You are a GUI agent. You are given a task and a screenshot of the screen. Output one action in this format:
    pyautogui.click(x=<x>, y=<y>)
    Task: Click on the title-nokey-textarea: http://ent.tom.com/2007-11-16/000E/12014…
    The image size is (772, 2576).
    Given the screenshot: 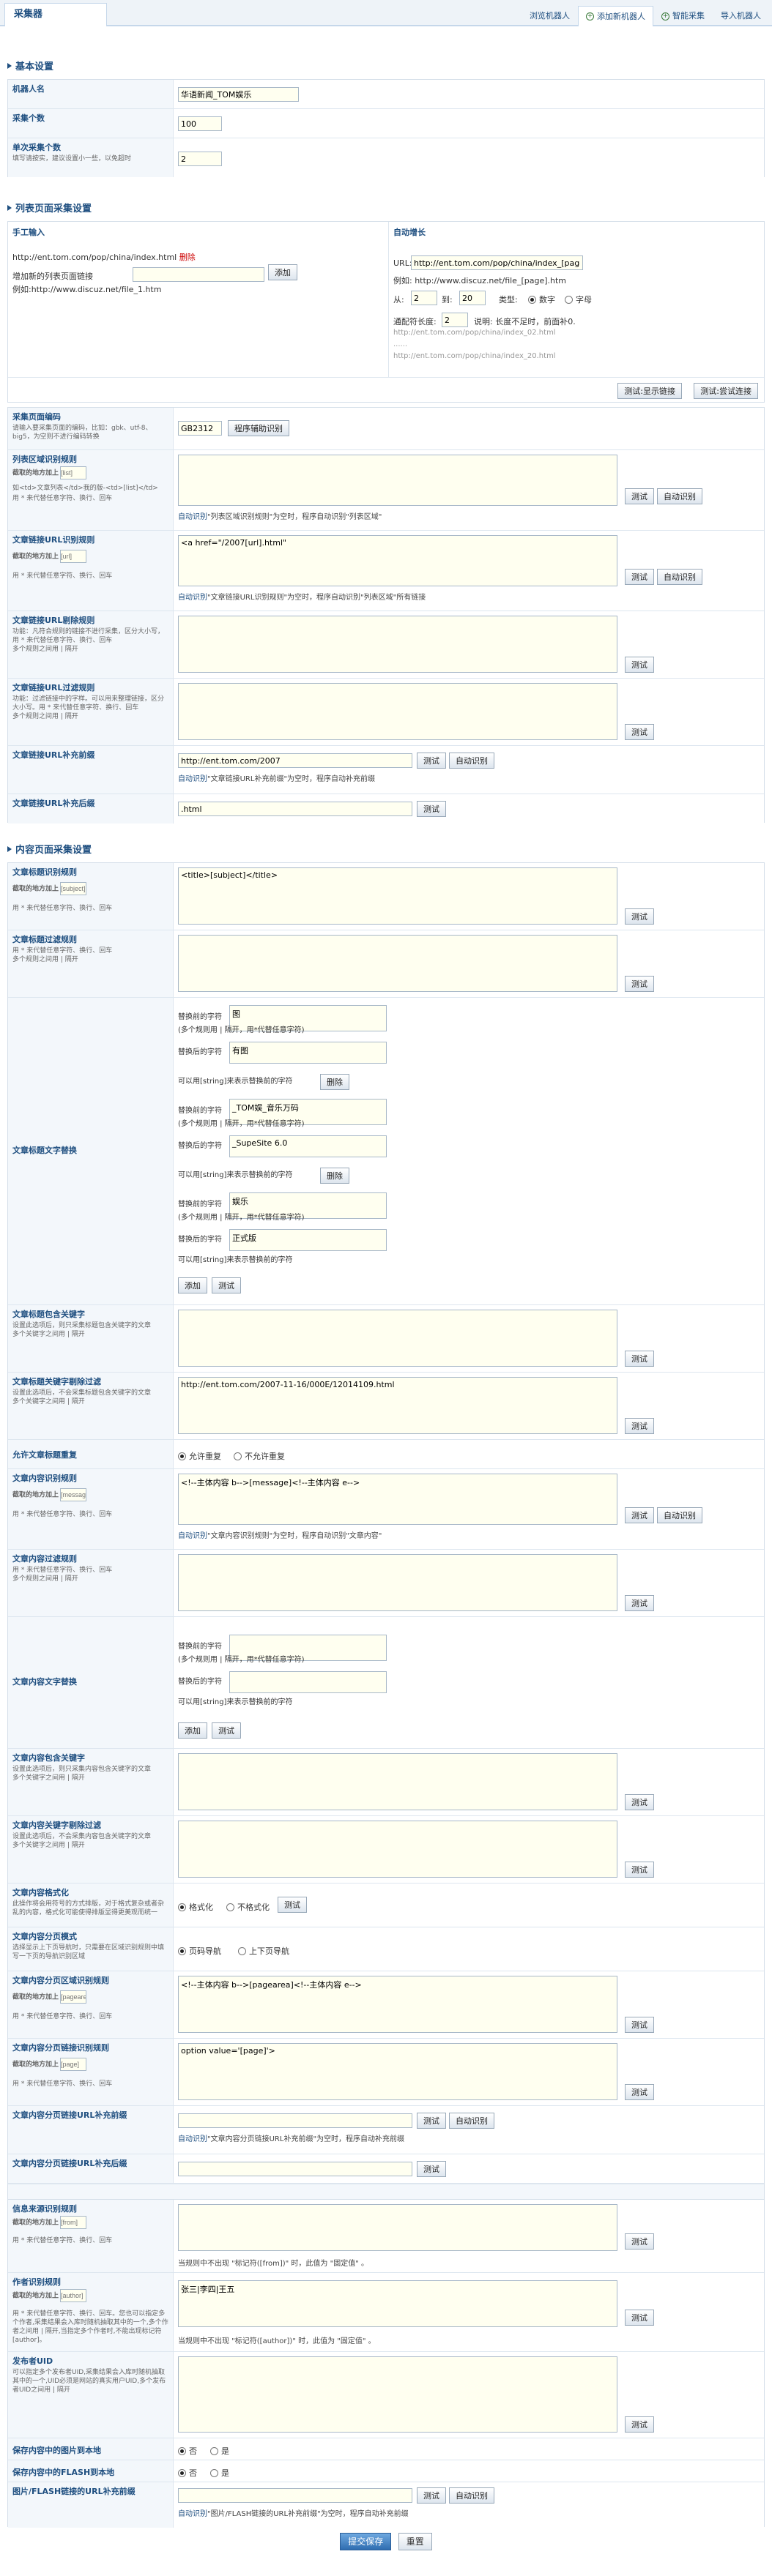 What is the action you would take?
    pyautogui.click(x=397, y=1405)
    